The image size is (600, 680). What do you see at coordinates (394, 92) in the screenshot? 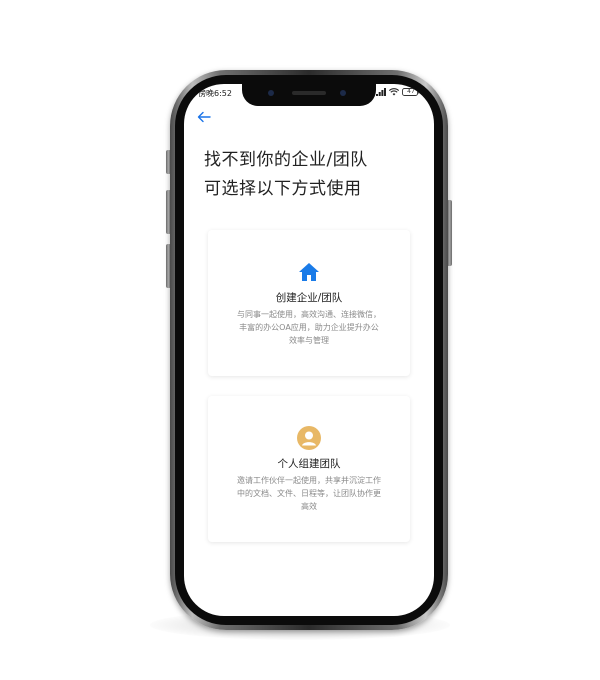
I see `wifi-icon` at bounding box center [394, 92].